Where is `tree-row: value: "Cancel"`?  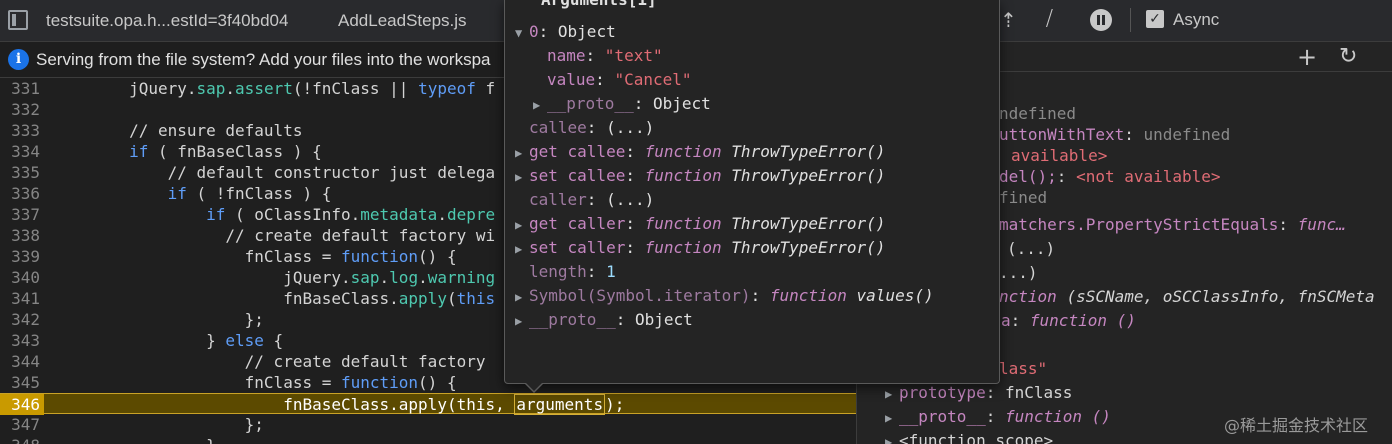 tree-row: value: "Cancel" is located at coordinates (619, 80).